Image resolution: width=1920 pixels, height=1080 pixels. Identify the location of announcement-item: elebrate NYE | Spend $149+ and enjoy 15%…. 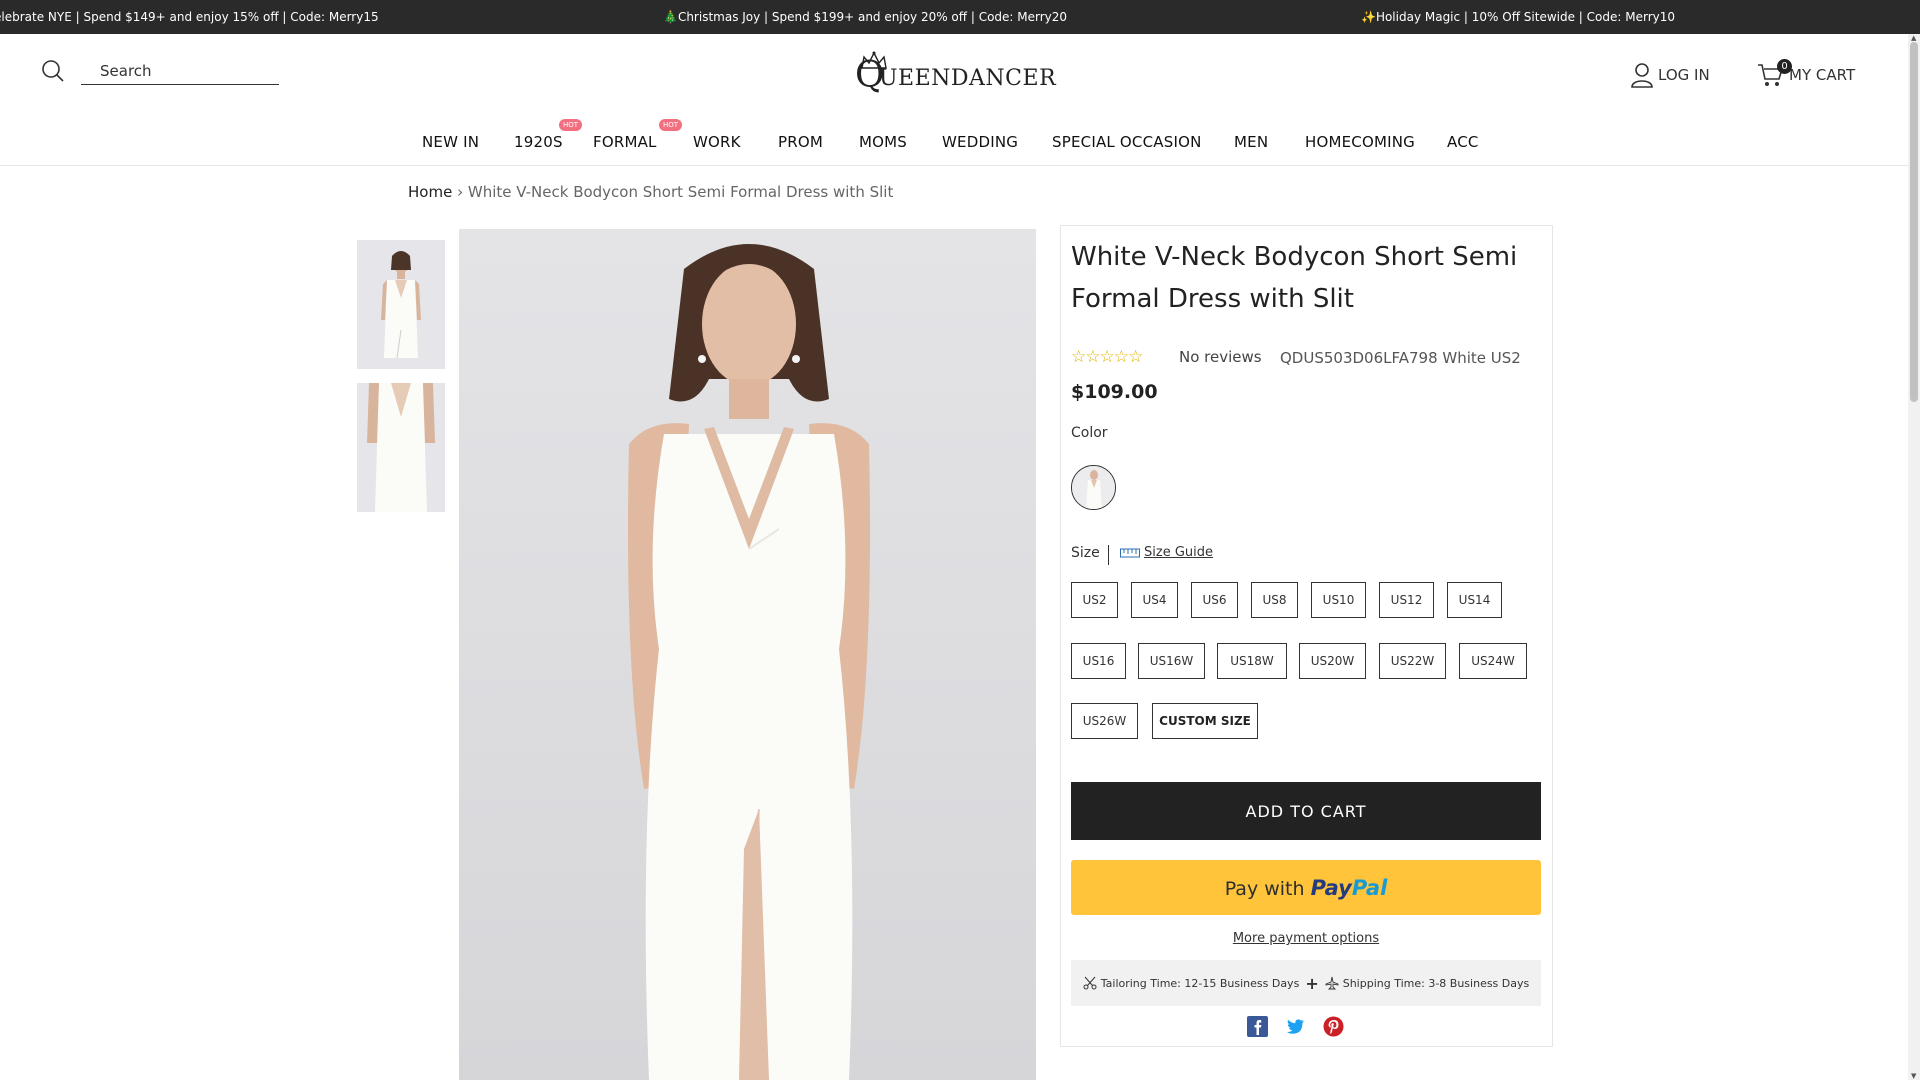
(189, 17).